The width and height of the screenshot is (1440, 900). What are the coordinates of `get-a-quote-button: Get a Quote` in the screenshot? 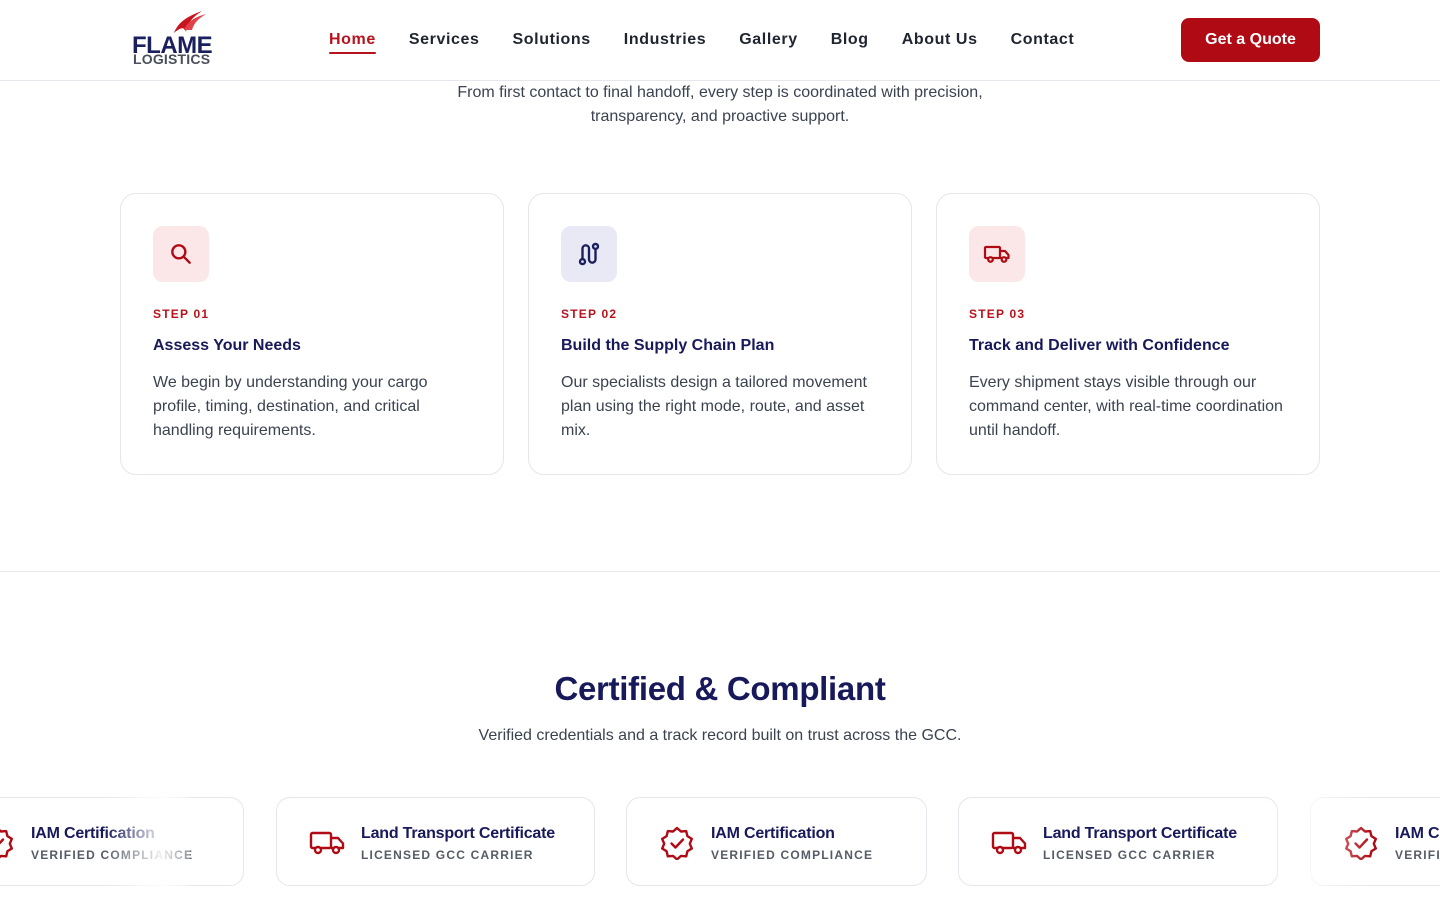 It's located at (1250, 40).